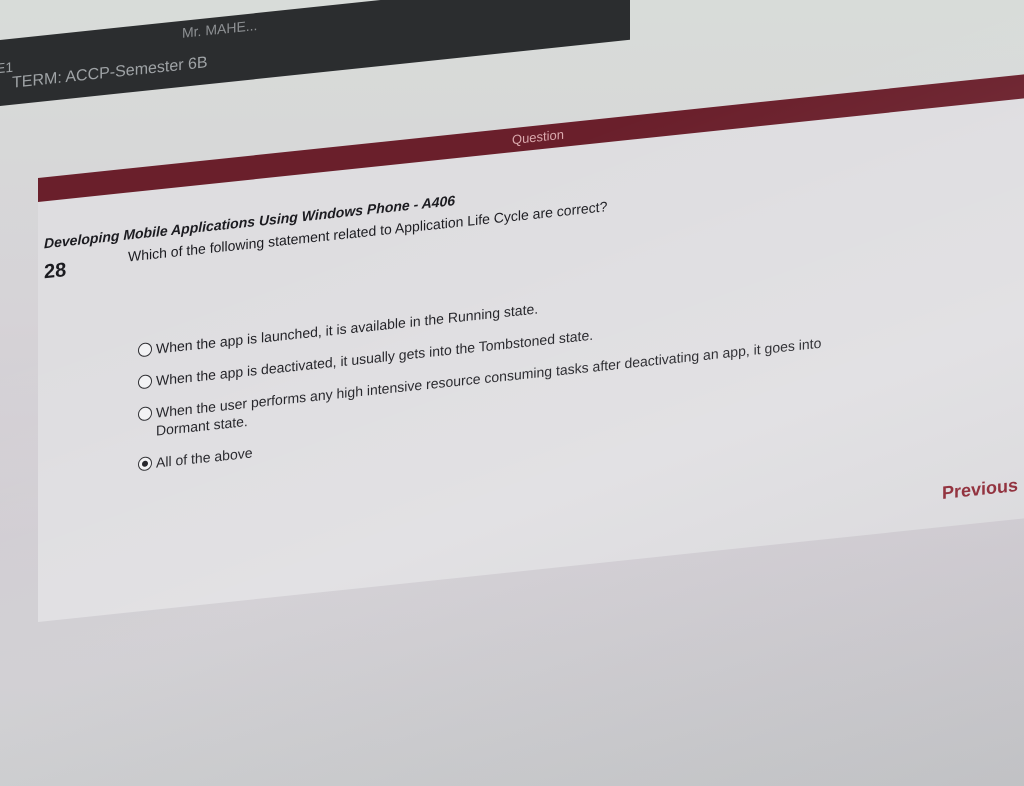 Image resolution: width=1024 pixels, height=786 pixels. Describe the element at coordinates (55, 271) in the screenshot. I see `question-number: 28` at that location.